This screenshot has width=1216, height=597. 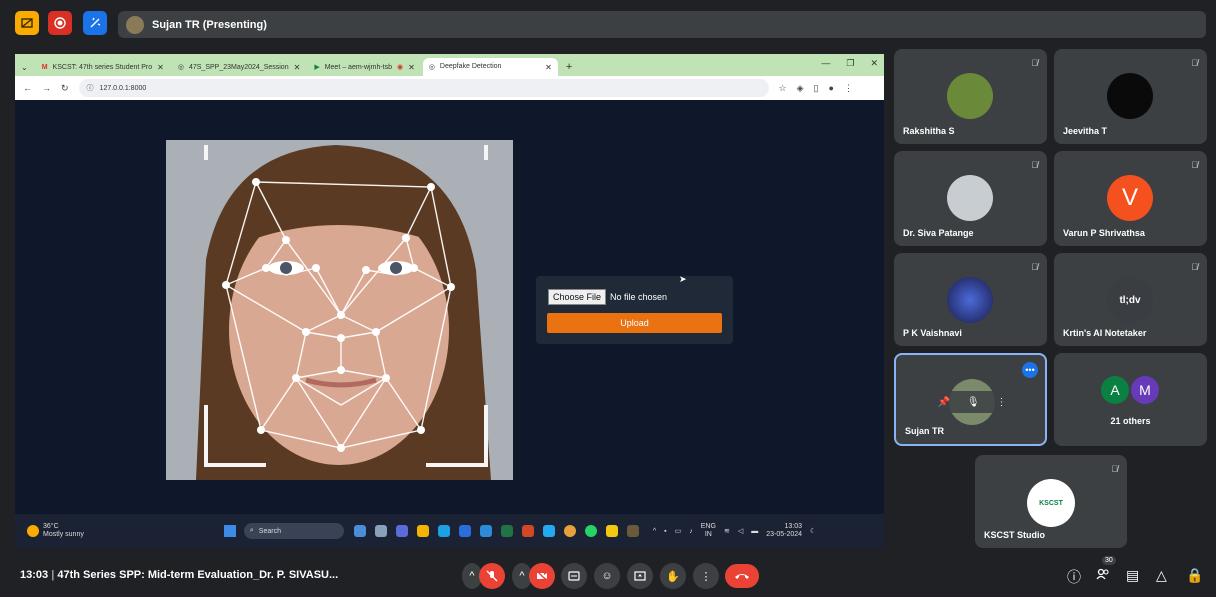 I want to click on site-info-icon: ⓘ, so click(x=90, y=88).